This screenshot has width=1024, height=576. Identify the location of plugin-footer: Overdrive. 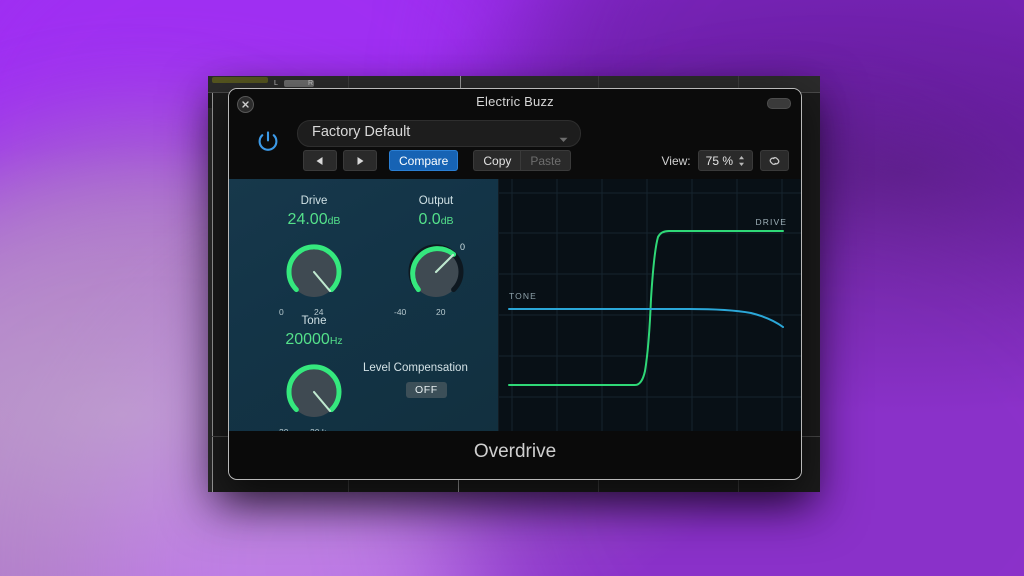
(515, 454).